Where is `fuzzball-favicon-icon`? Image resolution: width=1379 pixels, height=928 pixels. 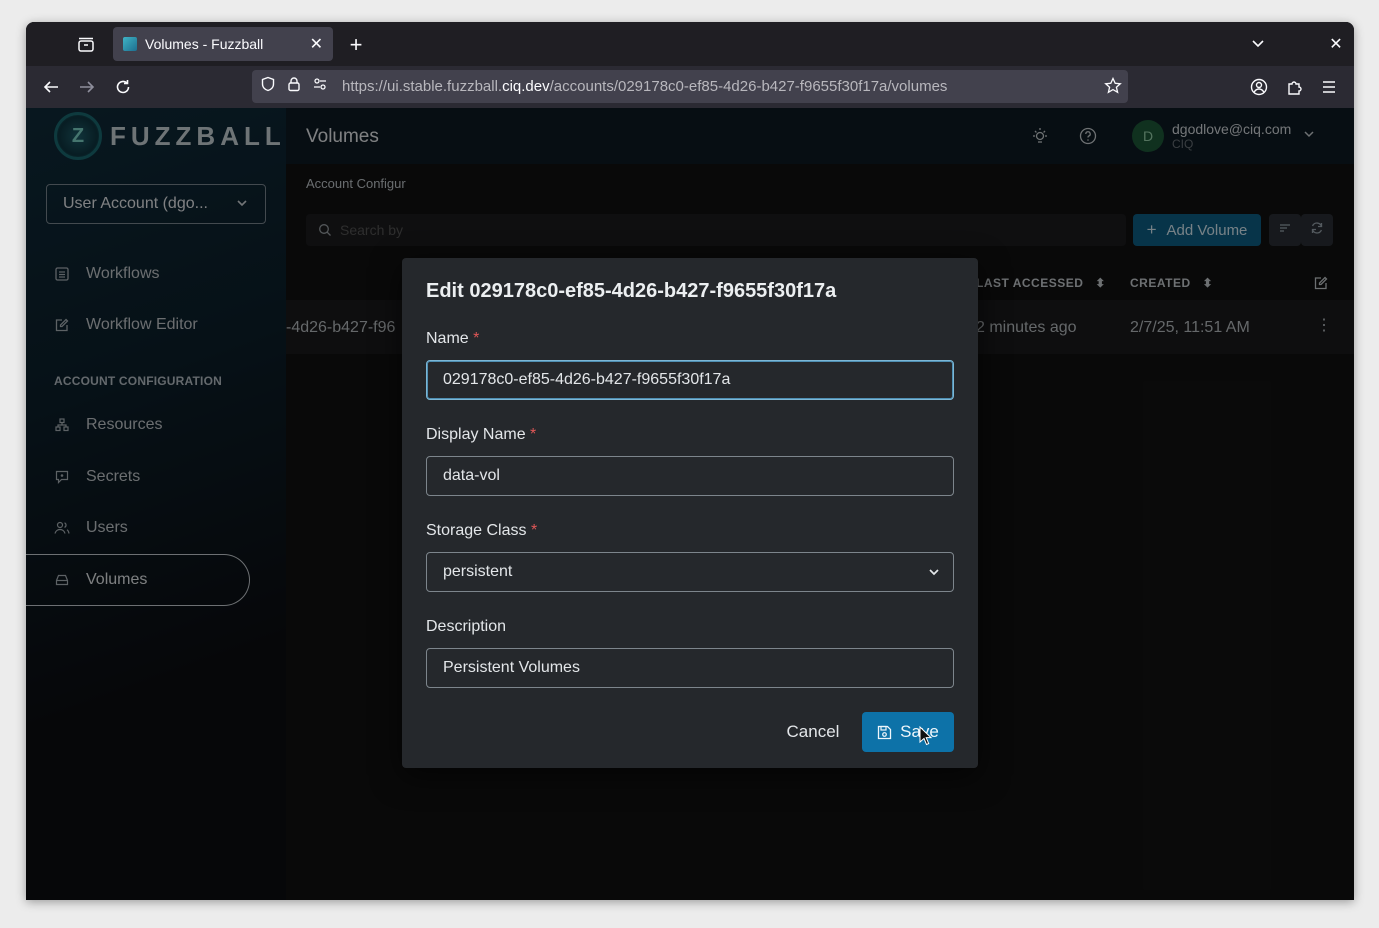 fuzzball-favicon-icon is located at coordinates (130, 44).